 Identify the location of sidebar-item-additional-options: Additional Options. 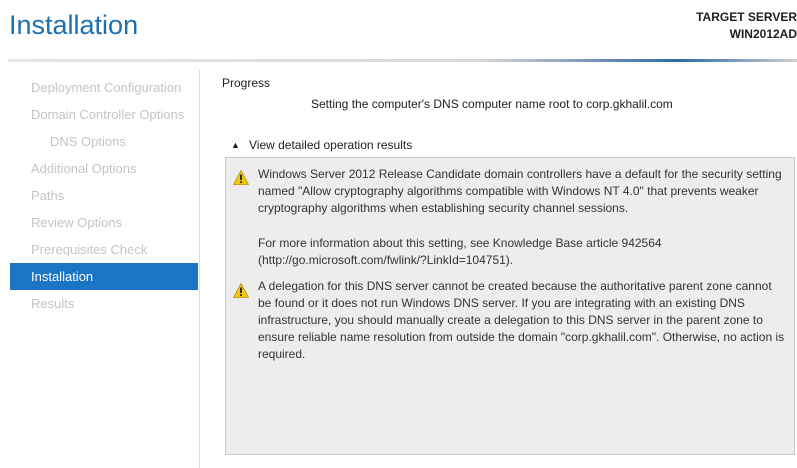
(104, 168).